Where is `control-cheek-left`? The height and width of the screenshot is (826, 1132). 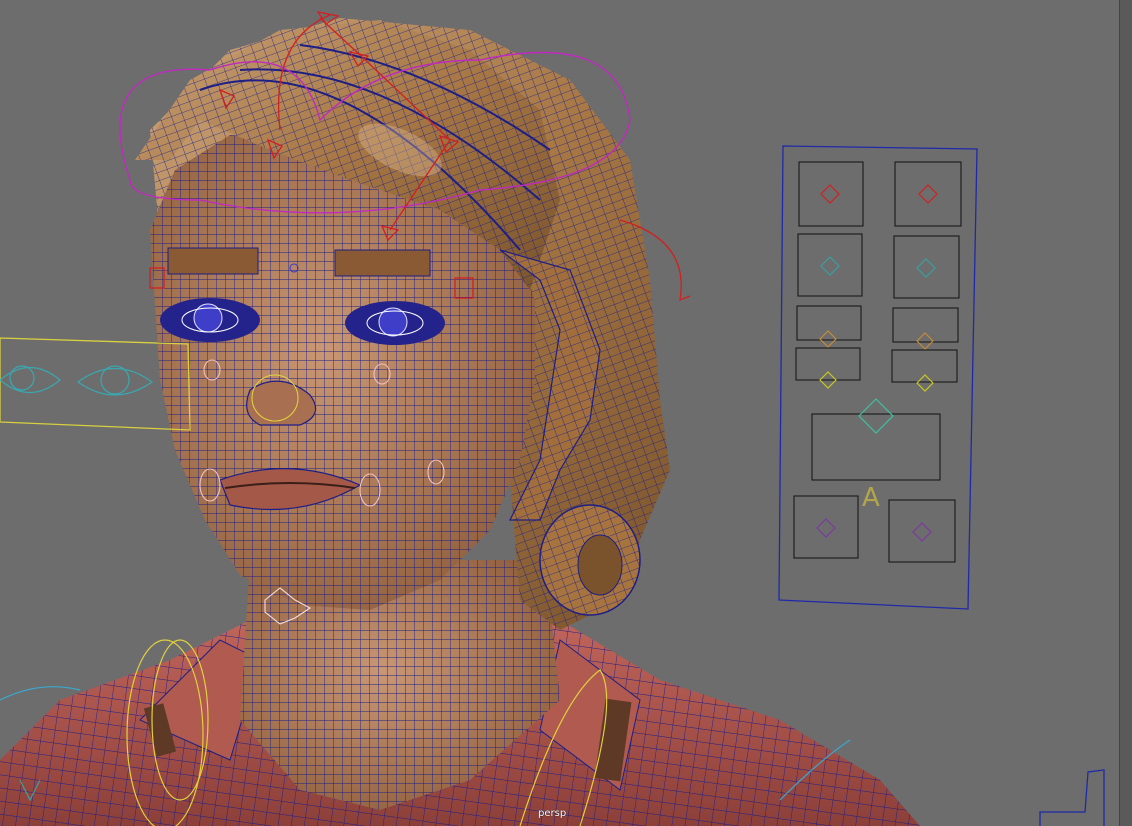 control-cheek-left is located at coordinates (828, 339).